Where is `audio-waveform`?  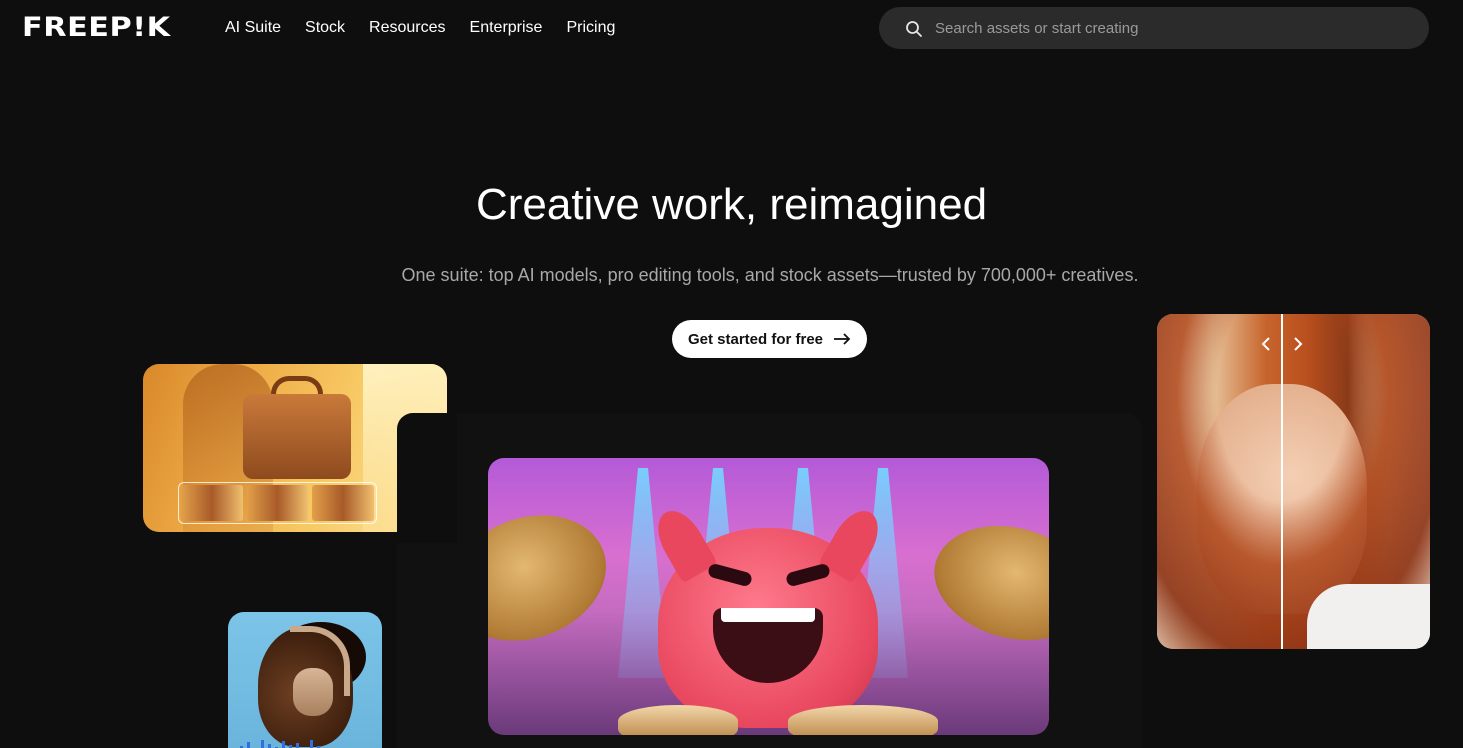 audio-waveform is located at coordinates (310, 744).